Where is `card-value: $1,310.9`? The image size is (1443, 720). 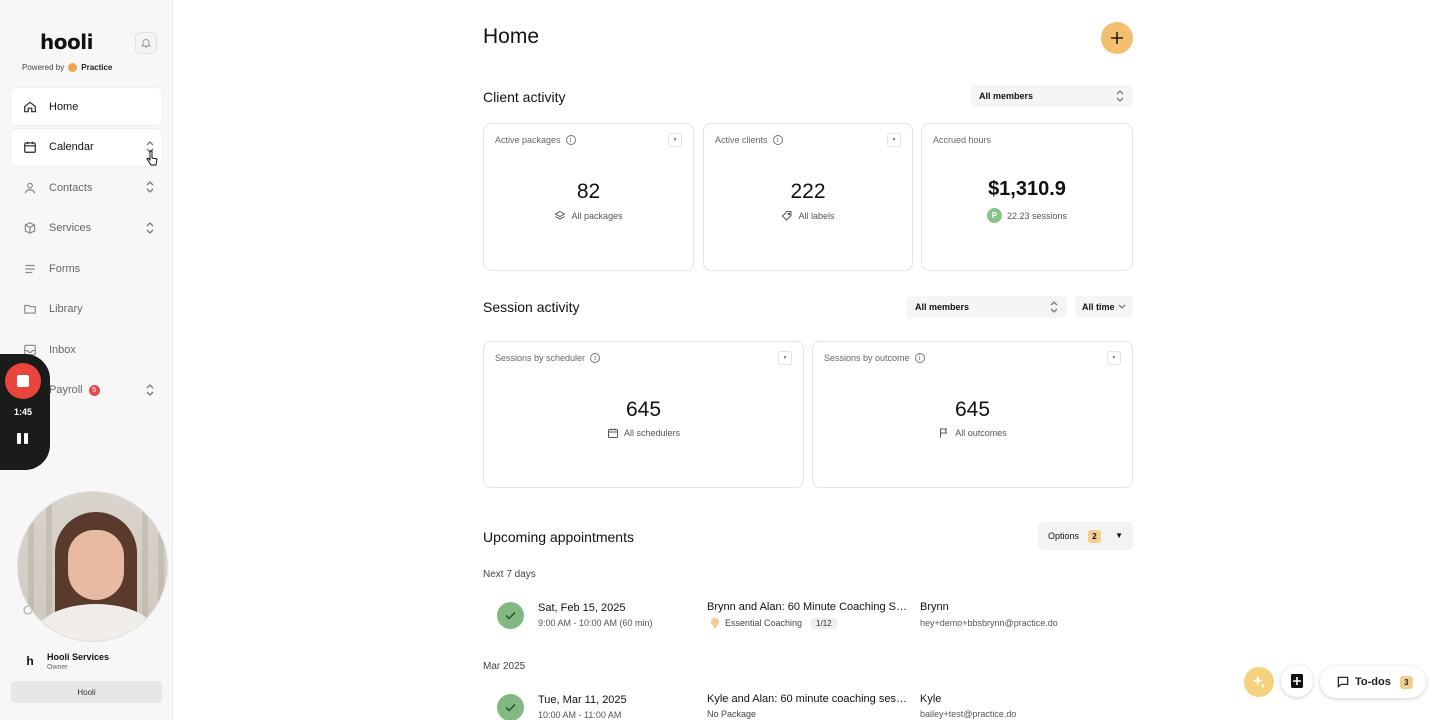
card-value: $1,310.9 is located at coordinates (1027, 189).